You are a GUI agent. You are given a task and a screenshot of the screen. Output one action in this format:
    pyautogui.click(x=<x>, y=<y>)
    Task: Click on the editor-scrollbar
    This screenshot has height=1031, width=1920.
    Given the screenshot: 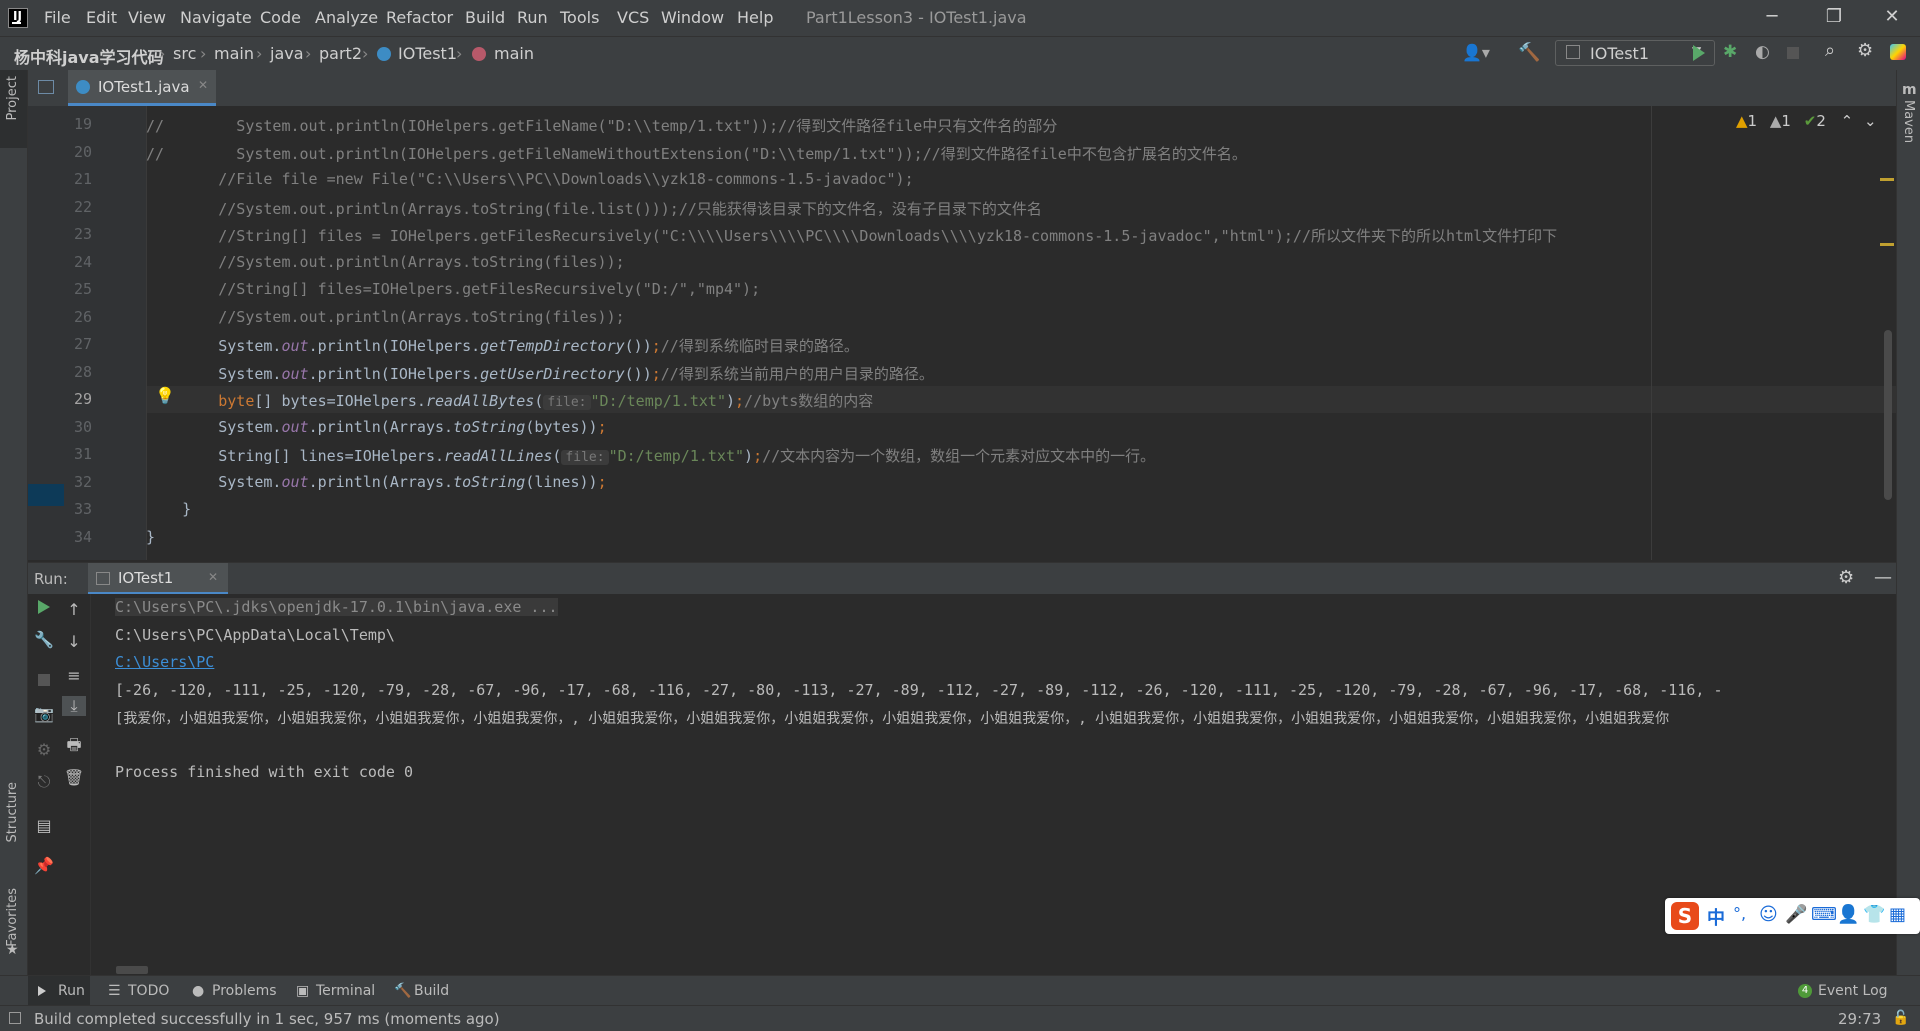 What is the action you would take?
    pyautogui.click(x=1888, y=415)
    